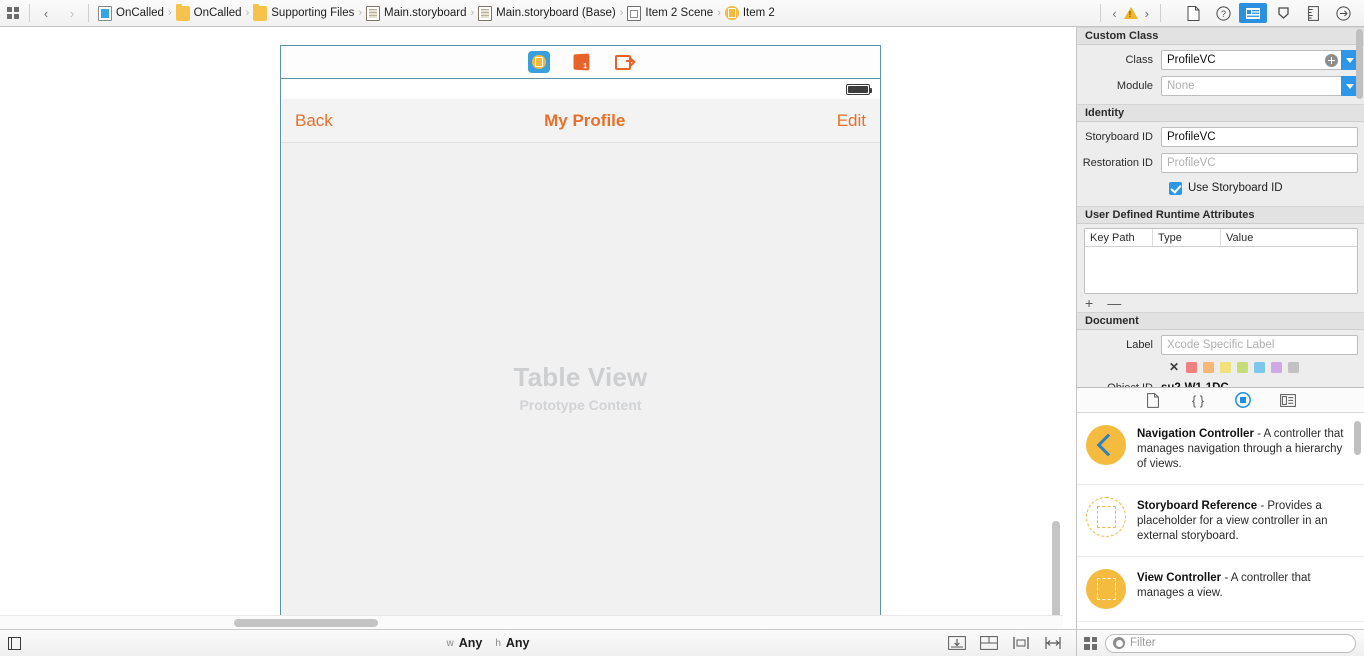  Describe the element at coordinates (1175, 188) in the screenshot. I see `use-storyboard-id-checkbox` at that location.